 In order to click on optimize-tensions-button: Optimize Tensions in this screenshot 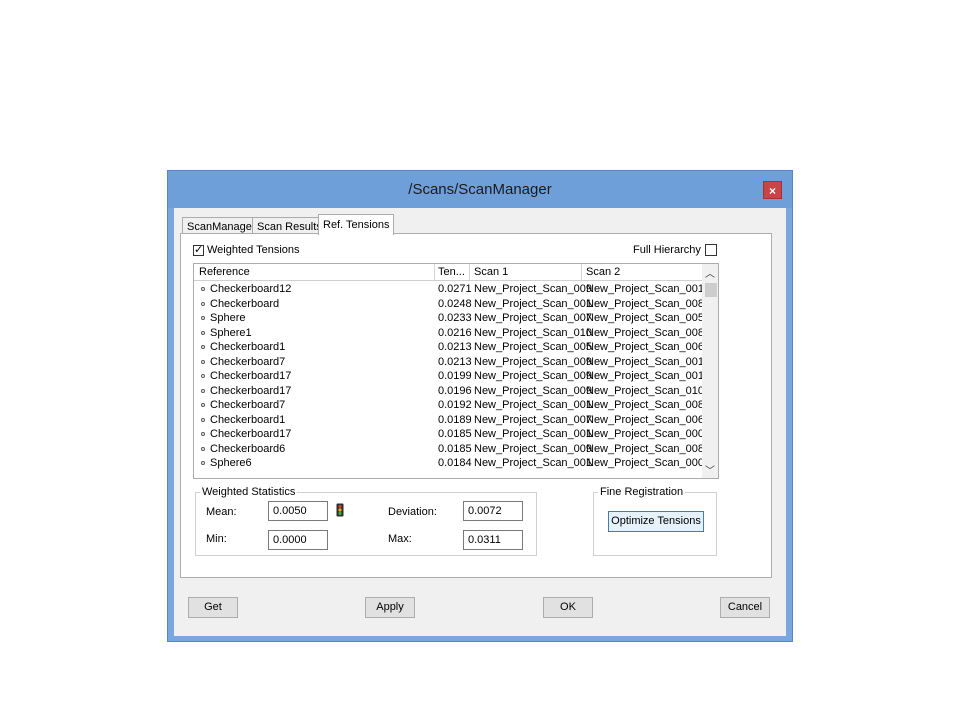, I will do `click(656, 521)`.